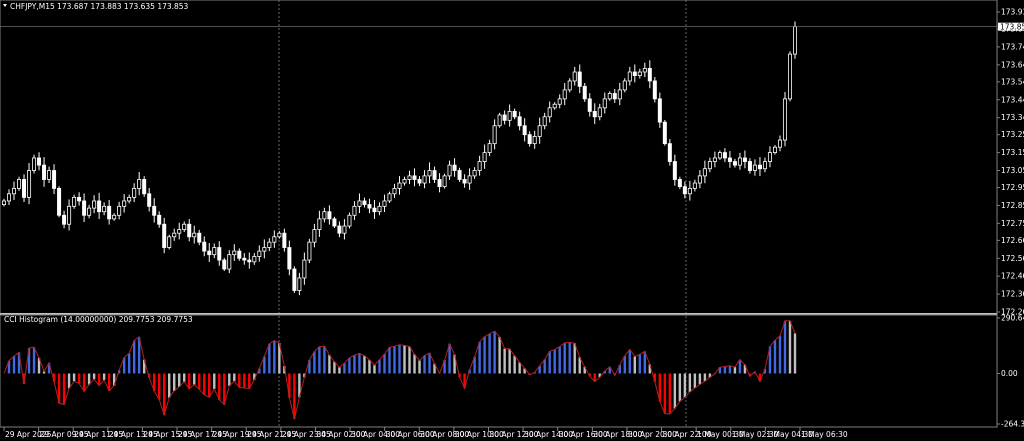 Image resolution: width=1024 pixels, height=441 pixels. What do you see at coordinates (1012, 424) in the screenshot?
I see `indicator-tick-label: -264.395` at bounding box center [1012, 424].